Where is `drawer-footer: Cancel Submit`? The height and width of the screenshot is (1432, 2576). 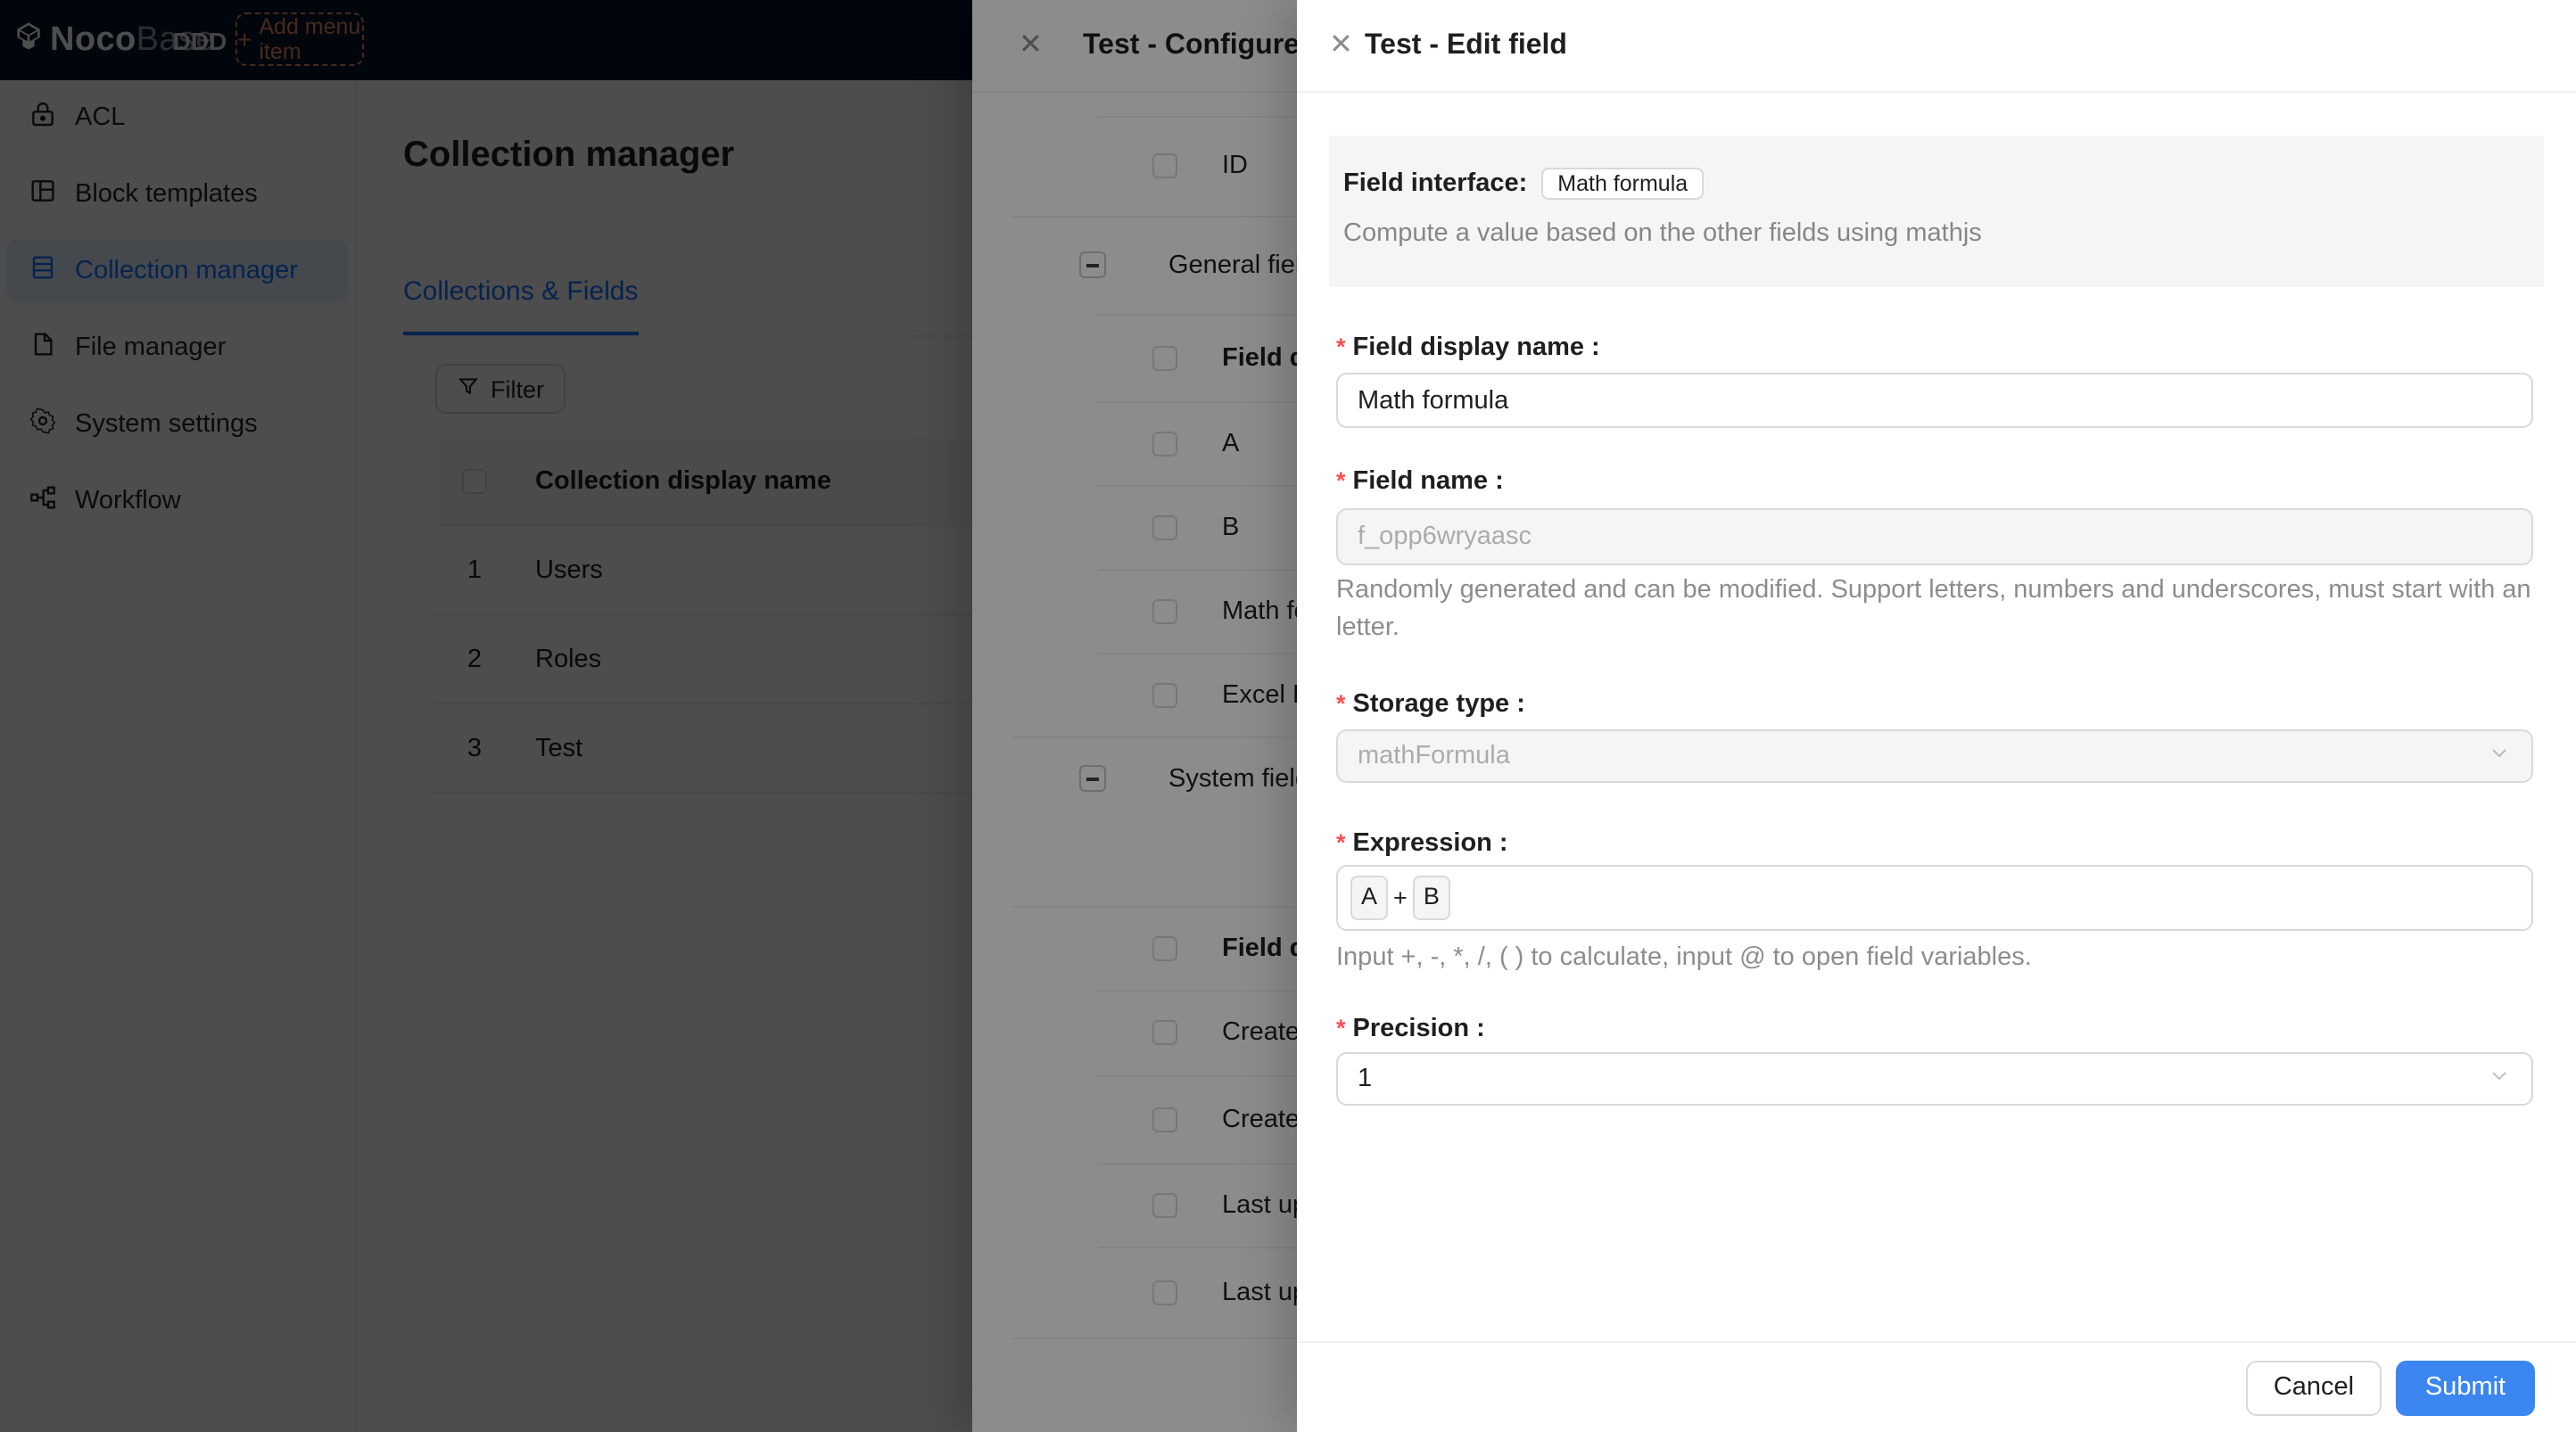 drawer-footer: Cancel Submit is located at coordinates (1937, 1386).